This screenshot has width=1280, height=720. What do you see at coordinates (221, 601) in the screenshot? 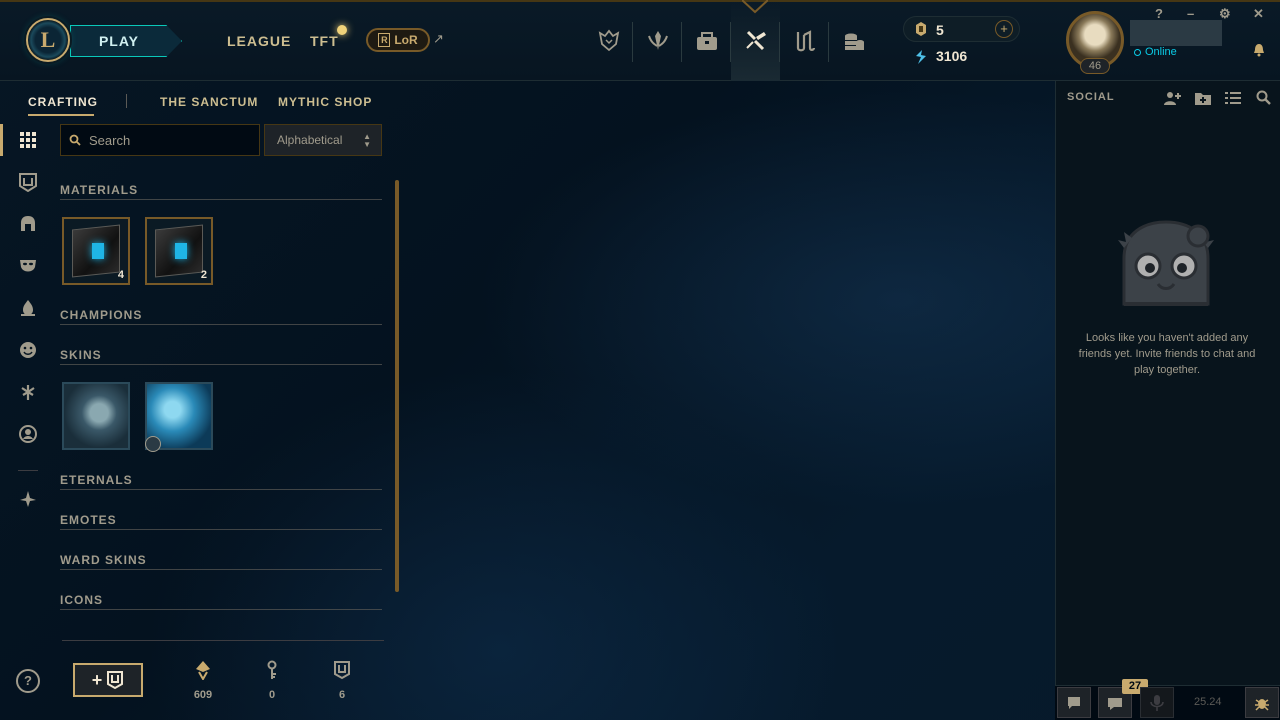
I see `section-icons: ICONS` at bounding box center [221, 601].